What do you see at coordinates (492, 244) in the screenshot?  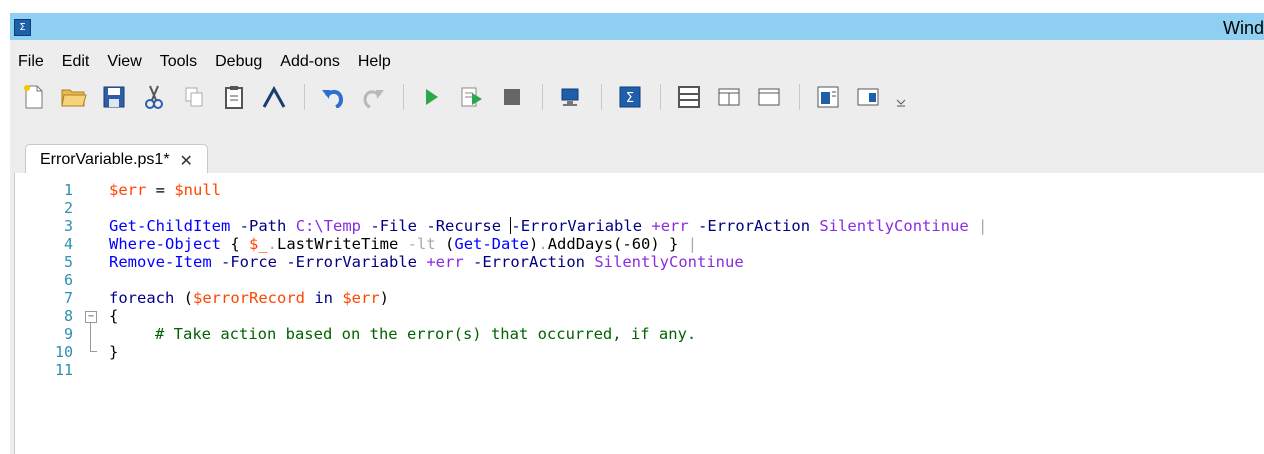 I see `code-token: Get-Date` at bounding box center [492, 244].